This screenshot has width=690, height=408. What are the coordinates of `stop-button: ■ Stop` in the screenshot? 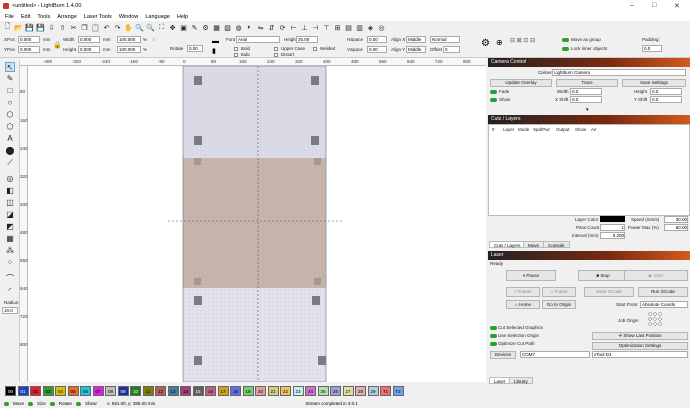 It's located at (603, 275).